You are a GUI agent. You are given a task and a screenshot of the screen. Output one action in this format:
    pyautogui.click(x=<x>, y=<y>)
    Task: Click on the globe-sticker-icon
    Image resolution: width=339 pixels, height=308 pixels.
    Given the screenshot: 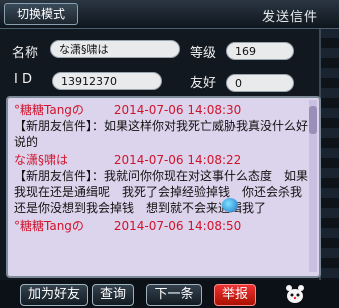 What is the action you would take?
    pyautogui.click(x=230, y=205)
    